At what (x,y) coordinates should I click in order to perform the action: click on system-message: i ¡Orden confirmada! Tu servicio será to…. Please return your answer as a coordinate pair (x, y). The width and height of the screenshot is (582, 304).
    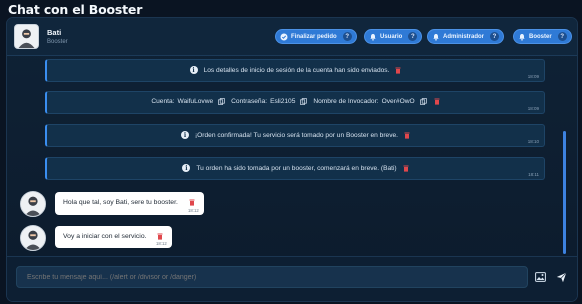
    Looking at the image, I should click on (295, 135).